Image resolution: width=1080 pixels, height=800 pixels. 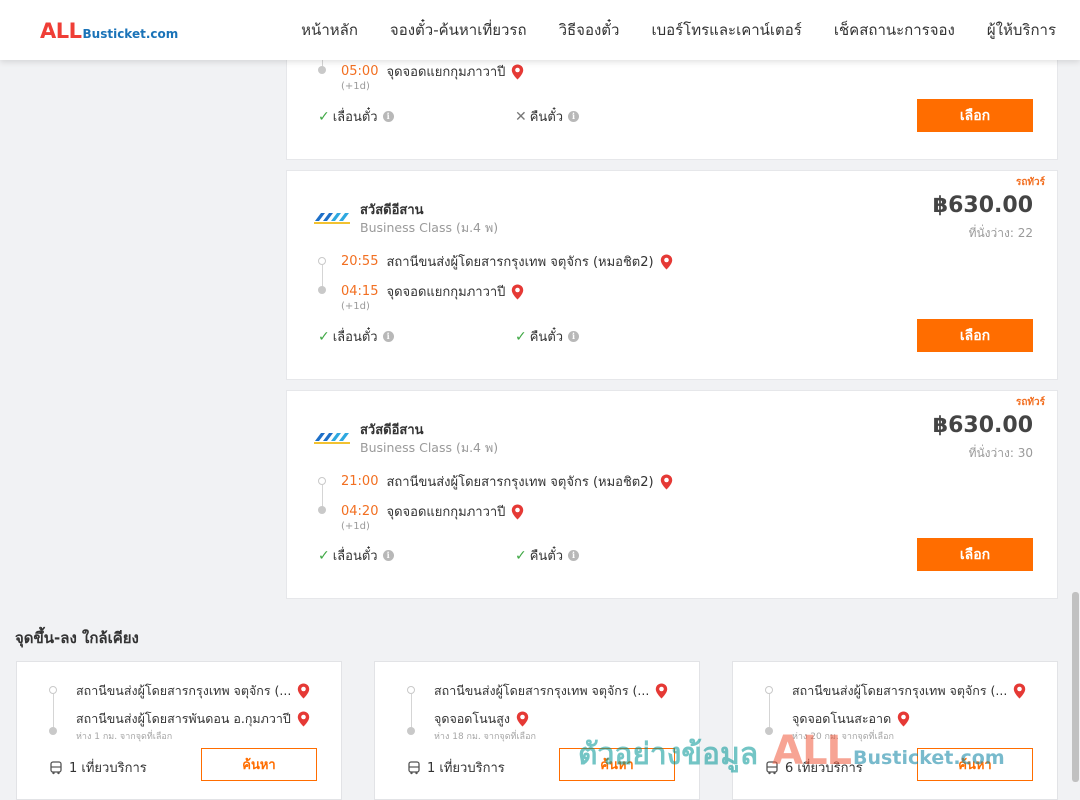 What do you see at coordinates (485, 737) in the screenshot?
I see `nearby-distance: ห่าง 18 กม. จากจุดที่เลือก` at bounding box center [485, 737].